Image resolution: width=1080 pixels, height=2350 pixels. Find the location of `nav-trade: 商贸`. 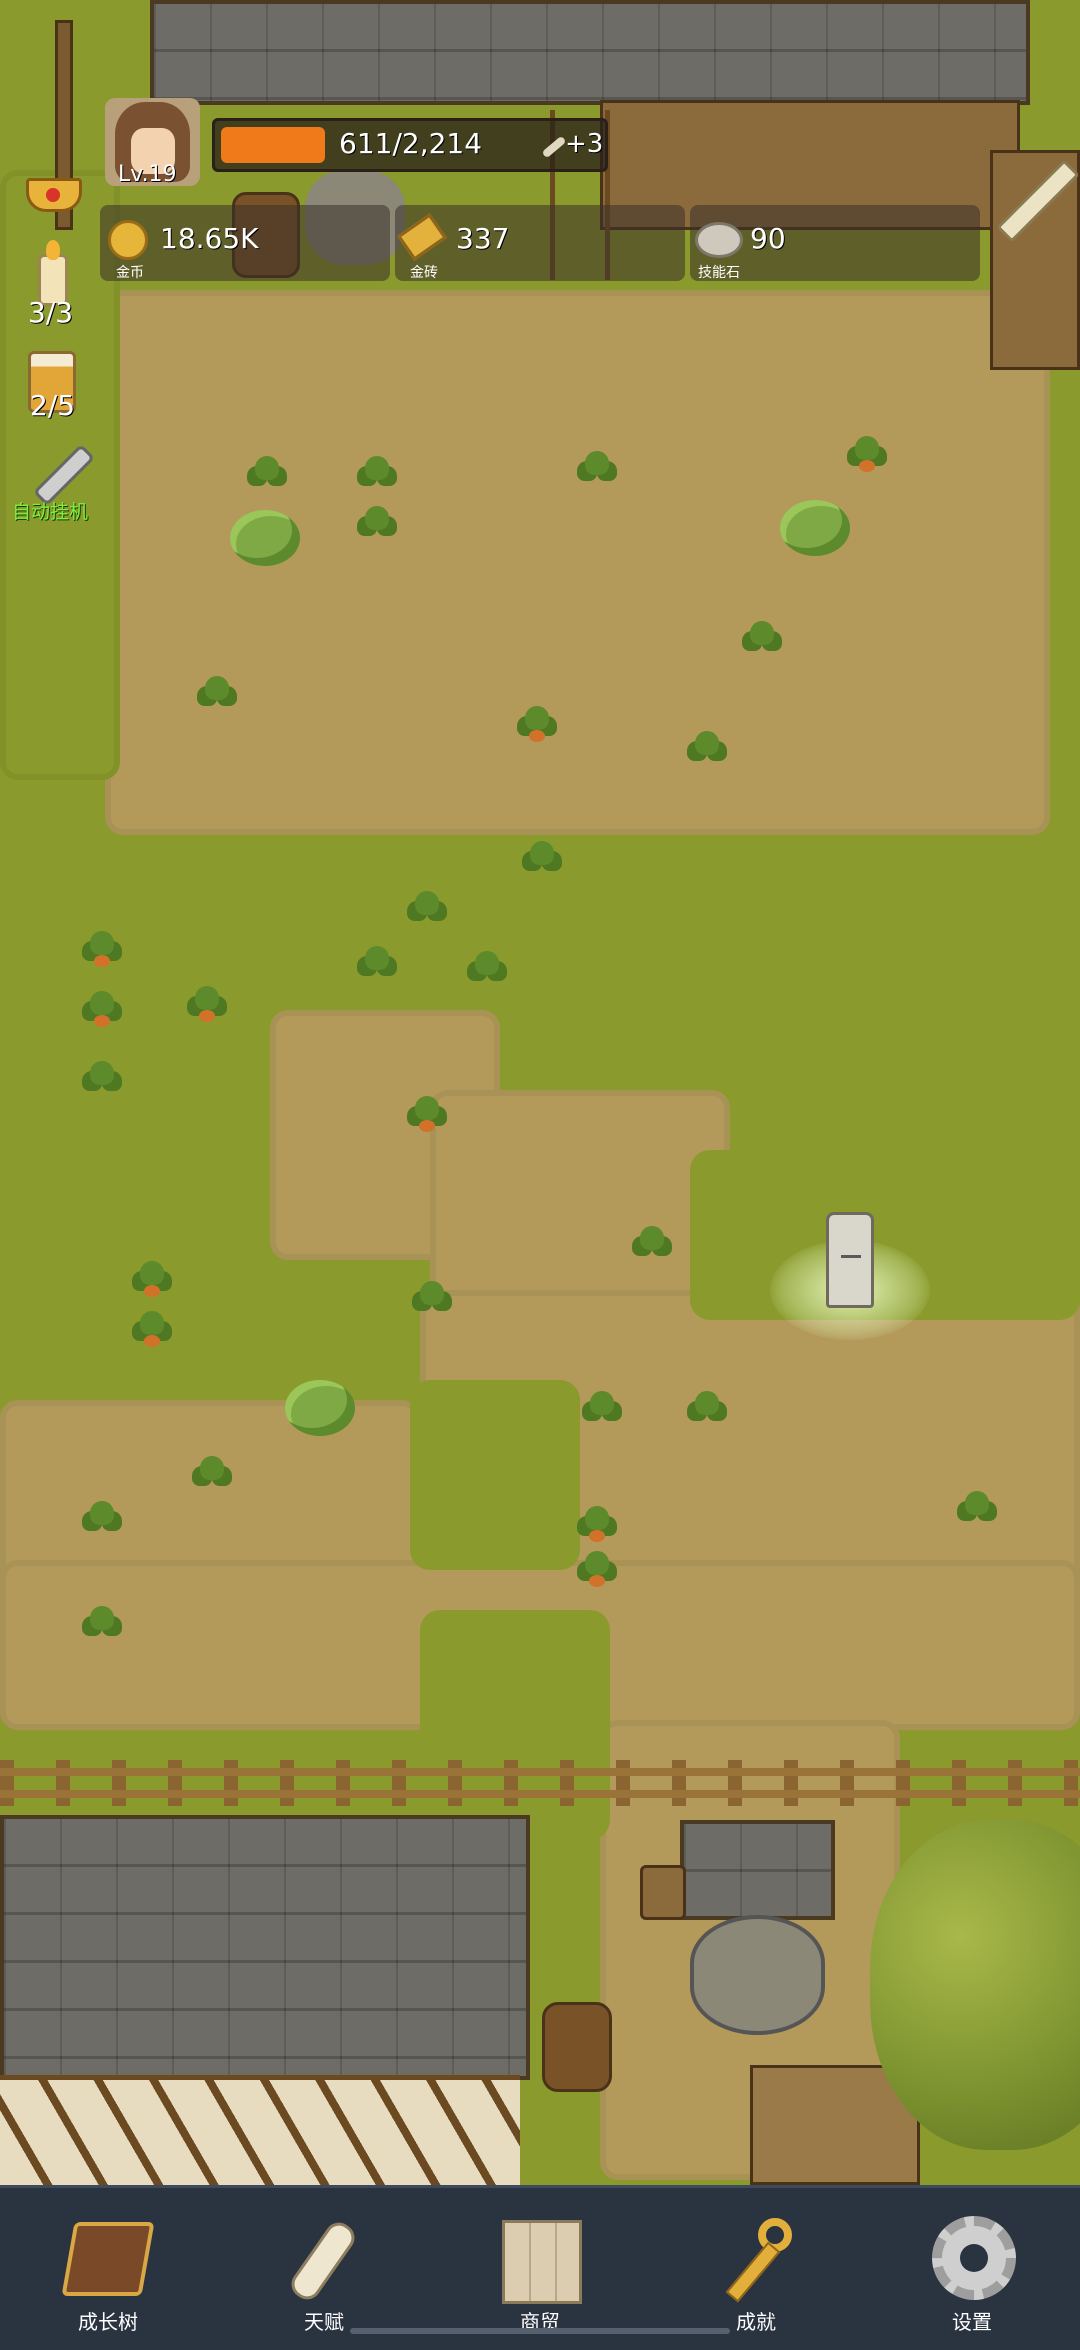

nav-trade: 商贸 is located at coordinates (540, 2269).